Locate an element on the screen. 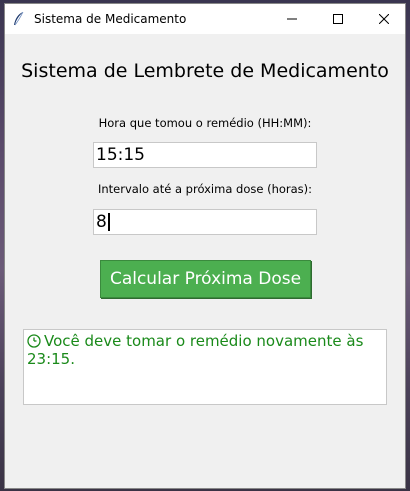 The width and height of the screenshot is (410, 491). feather-icon is located at coordinates (19, 18).